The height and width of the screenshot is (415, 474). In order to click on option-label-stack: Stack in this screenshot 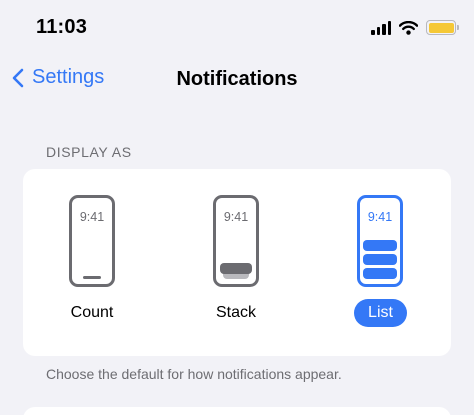, I will do `click(235, 312)`.